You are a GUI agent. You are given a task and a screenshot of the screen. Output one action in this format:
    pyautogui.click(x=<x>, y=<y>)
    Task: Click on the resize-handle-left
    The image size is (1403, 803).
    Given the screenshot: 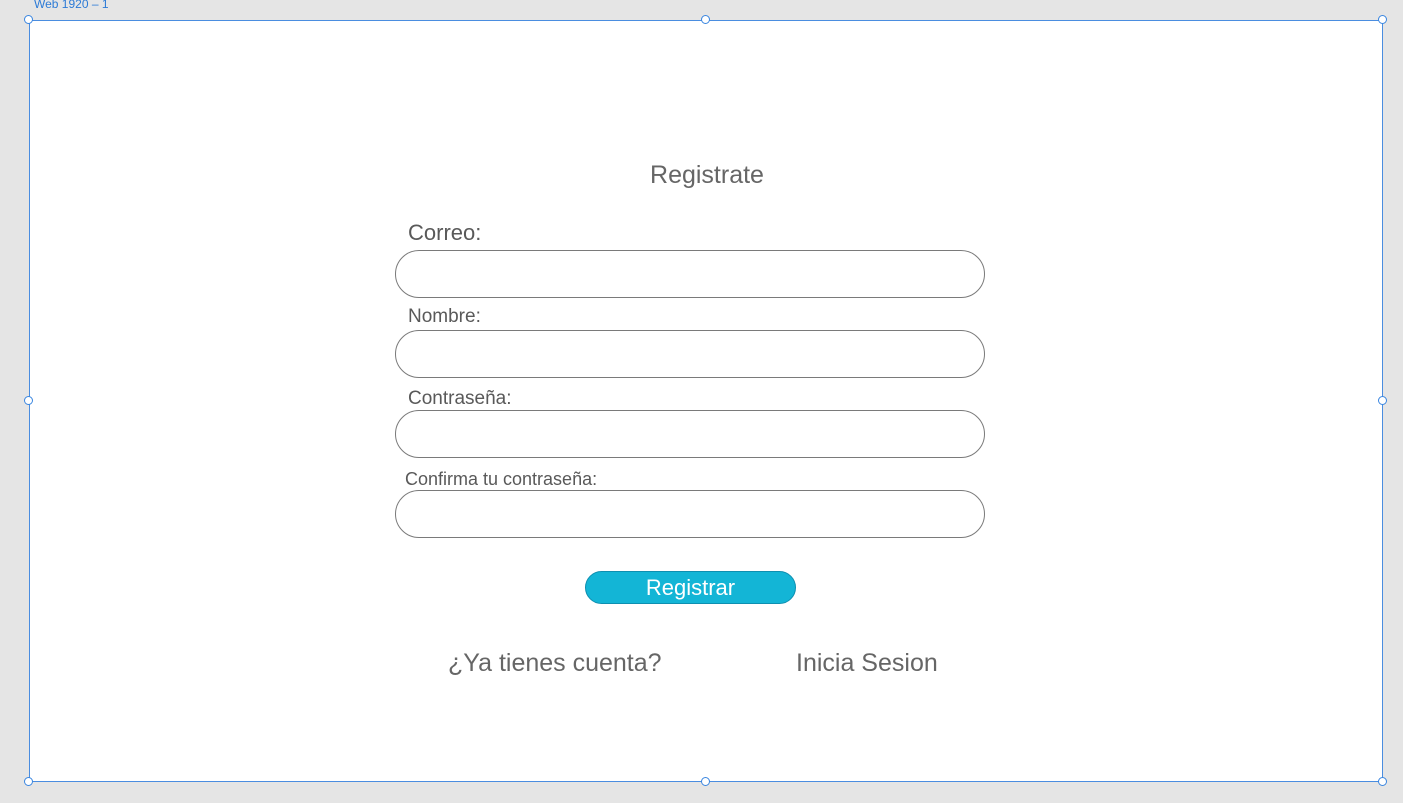 What is the action you would take?
    pyautogui.click(x=28, y=400)
    